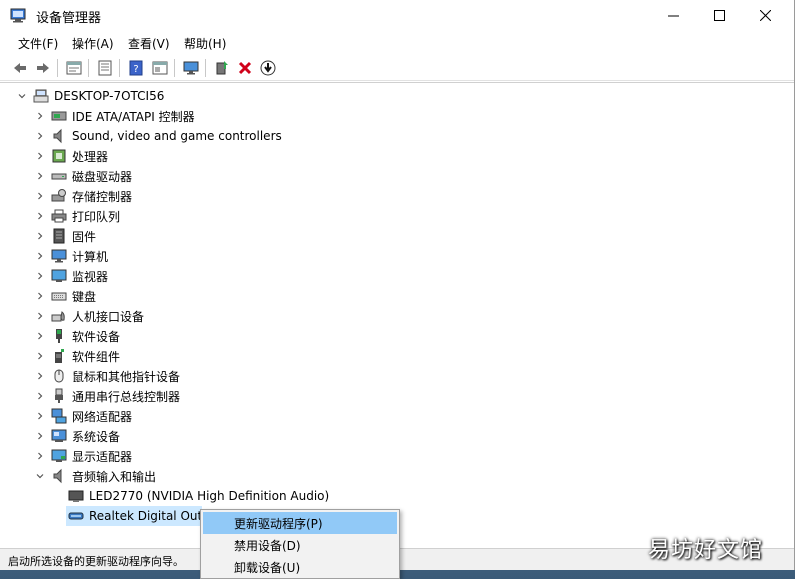  Describe the element at coordinates (65, 296) in the screenshot. I see `tree-category-keyboard: 键盘` at that location.